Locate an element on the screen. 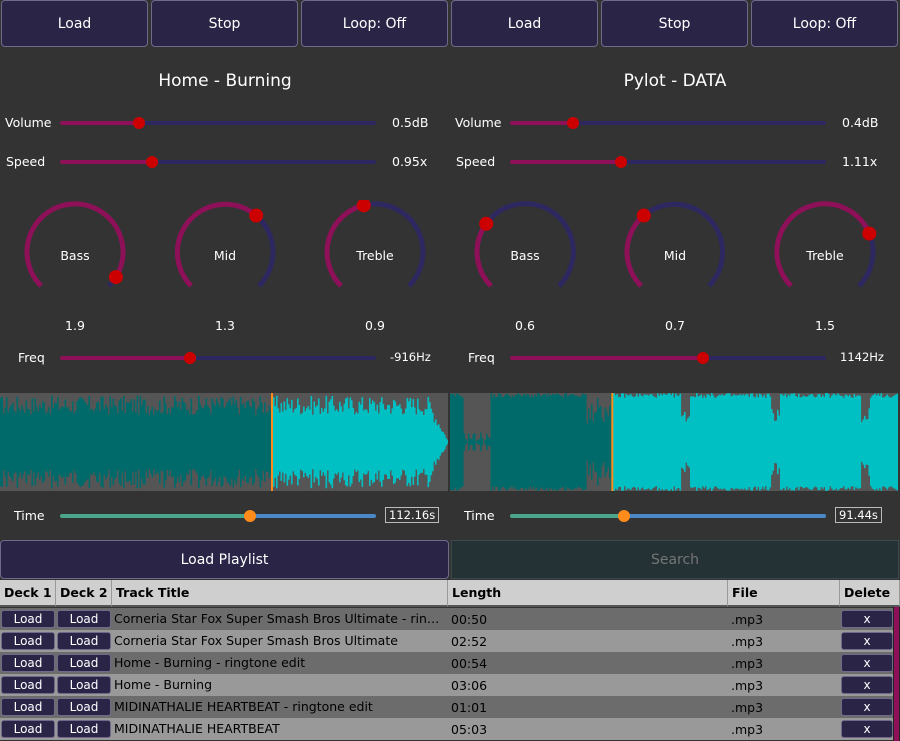  track-title-cell: MIDINATHALIE HEARTBEAT - ringtone edit is located at coordinates (243, 706).